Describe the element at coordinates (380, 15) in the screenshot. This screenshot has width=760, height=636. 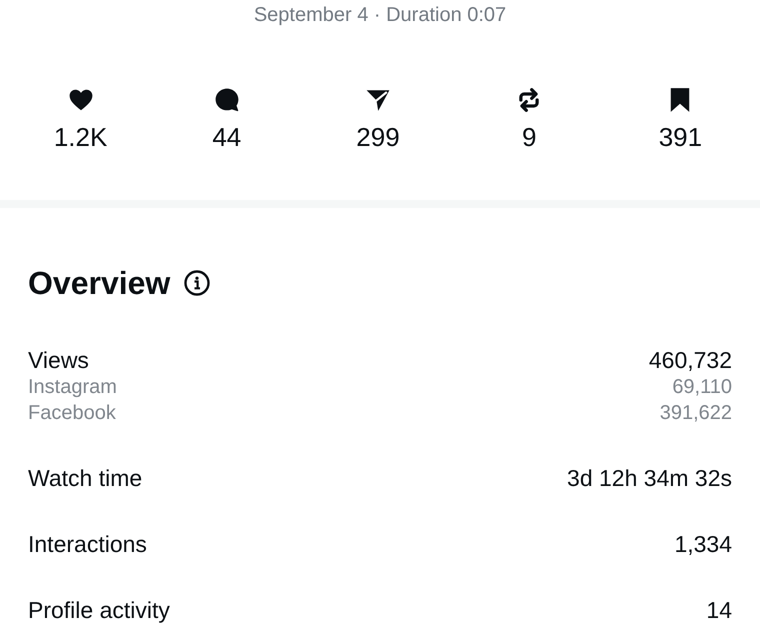
I see `post-date-duration: September 4 · Duration 0:07` at that location.